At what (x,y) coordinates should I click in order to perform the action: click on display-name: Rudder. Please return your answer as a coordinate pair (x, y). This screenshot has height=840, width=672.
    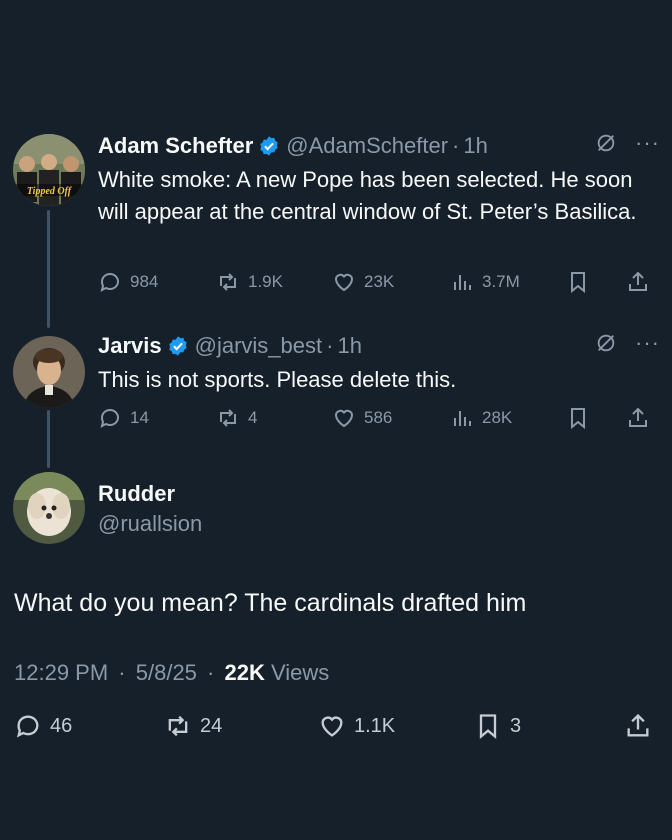
    Looking at the image, I should click on (379, 494).